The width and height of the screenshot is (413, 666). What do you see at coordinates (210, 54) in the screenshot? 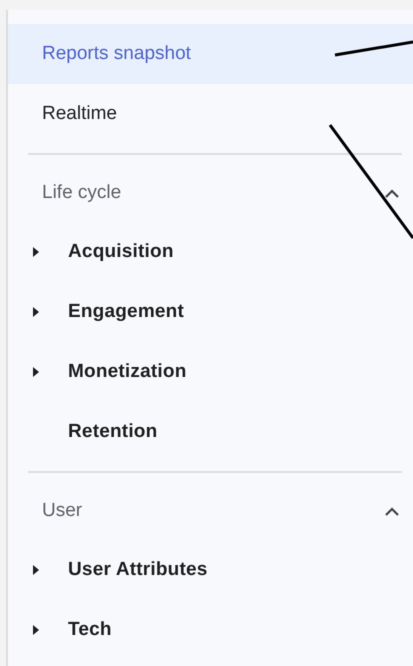
I see `nav-item: Reports snapshot` at bounding box center [210, 54].